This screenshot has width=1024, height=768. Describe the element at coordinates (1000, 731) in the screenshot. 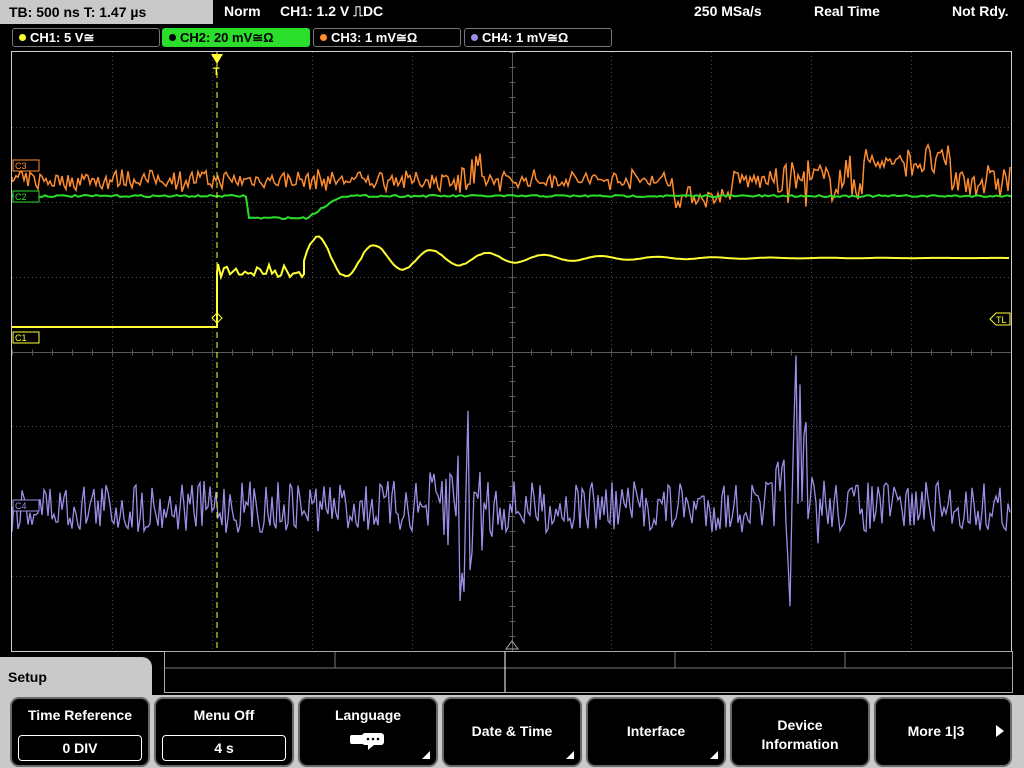

I see `next-page-arrow-icon` at that location.